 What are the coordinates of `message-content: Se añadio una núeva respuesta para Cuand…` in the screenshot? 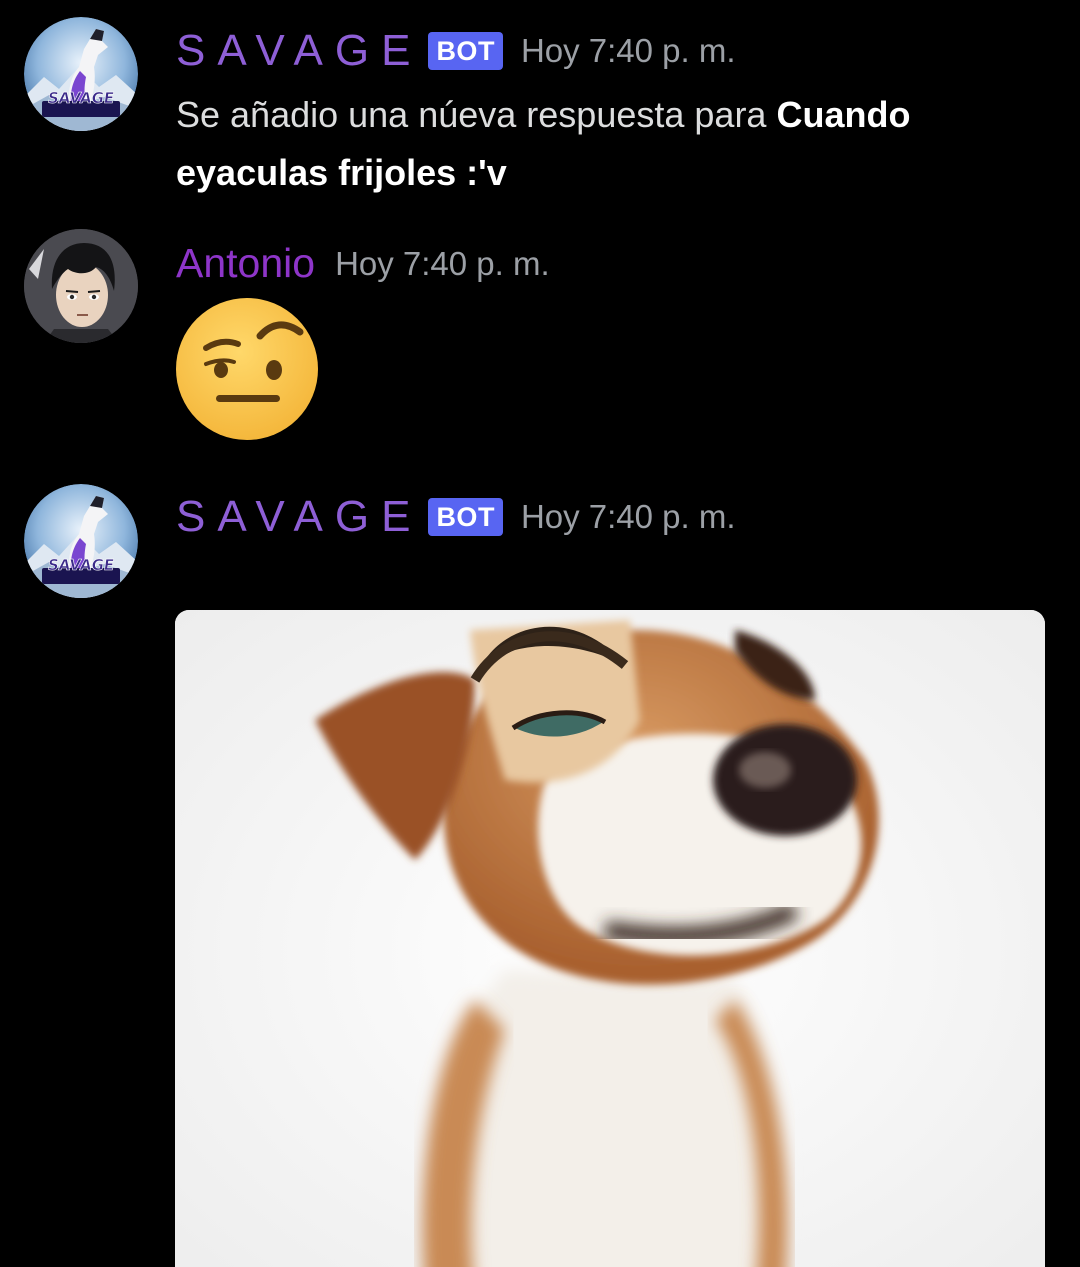 It's located at (611, 144).